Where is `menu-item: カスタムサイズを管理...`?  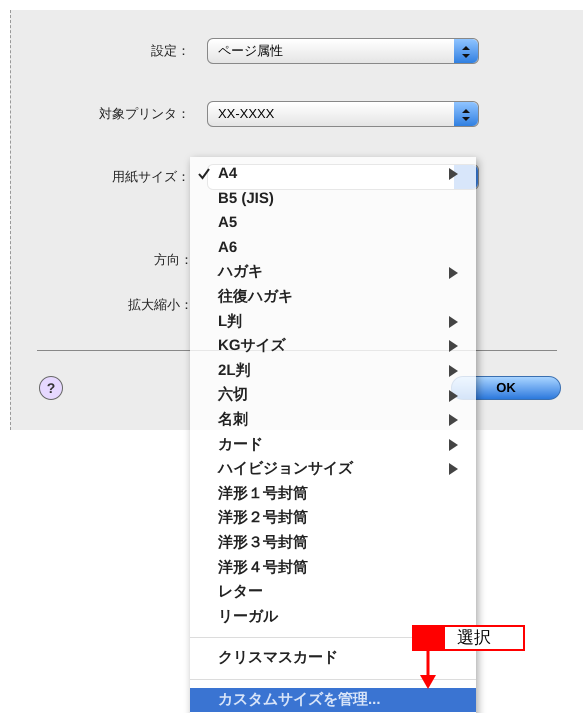 menu-item: カスタムサイズを管理... is located at coordinates (333, 700).